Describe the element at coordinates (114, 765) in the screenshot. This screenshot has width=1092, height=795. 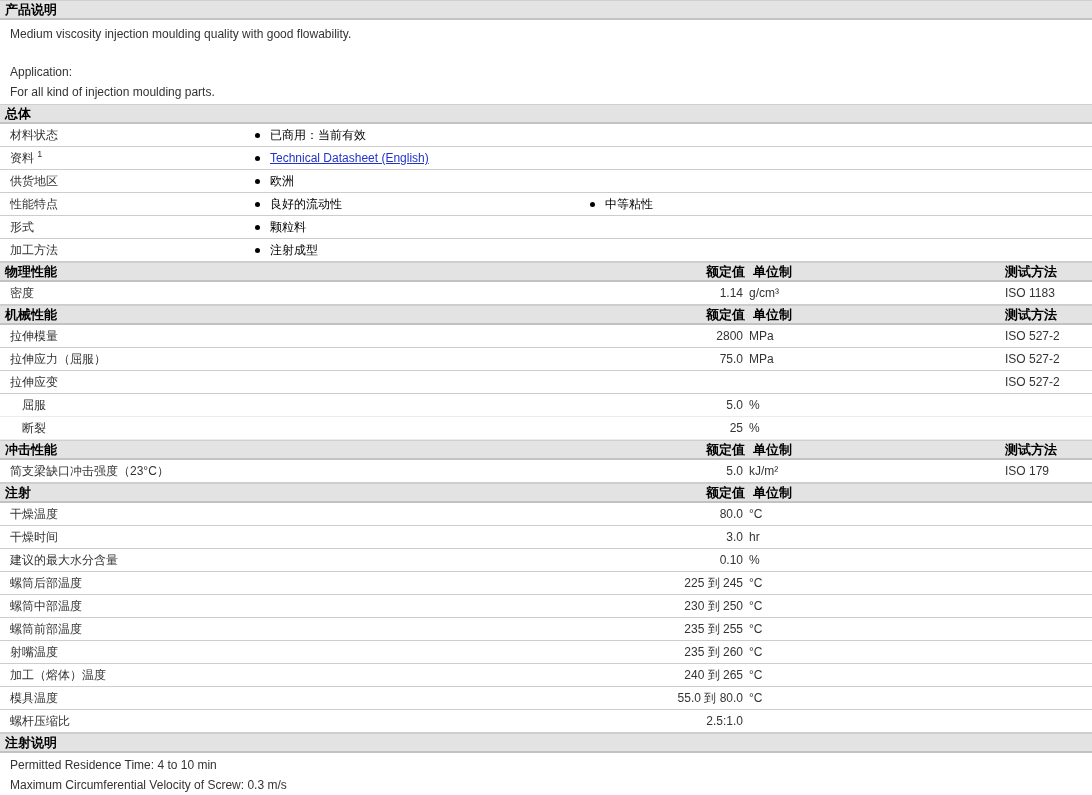
I see `note-text: Permitted Residence Time: 4 to 10 min` at that location.